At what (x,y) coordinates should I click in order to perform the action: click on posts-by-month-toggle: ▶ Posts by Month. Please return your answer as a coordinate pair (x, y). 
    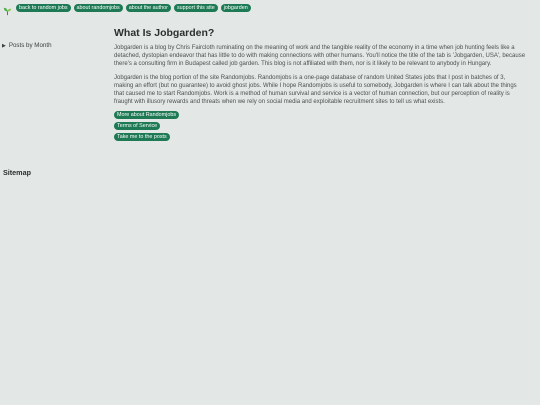
    Looking at the image, I should click on (27, 45).